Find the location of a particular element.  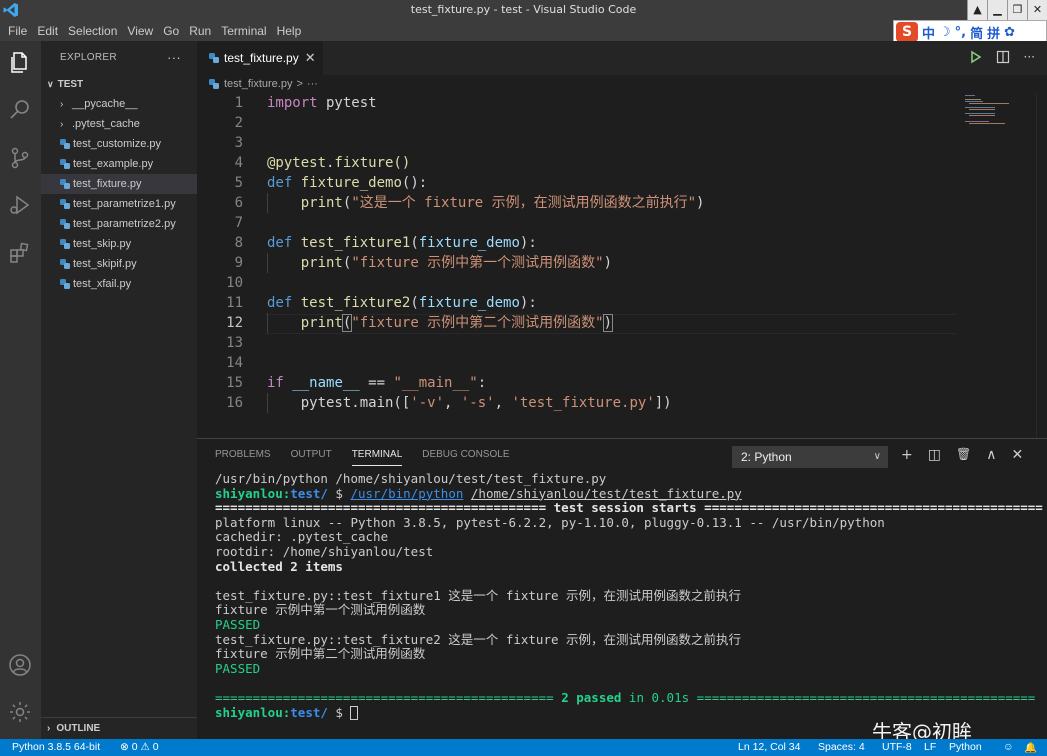

line-number: 15 is located at coordinates (234, 383).